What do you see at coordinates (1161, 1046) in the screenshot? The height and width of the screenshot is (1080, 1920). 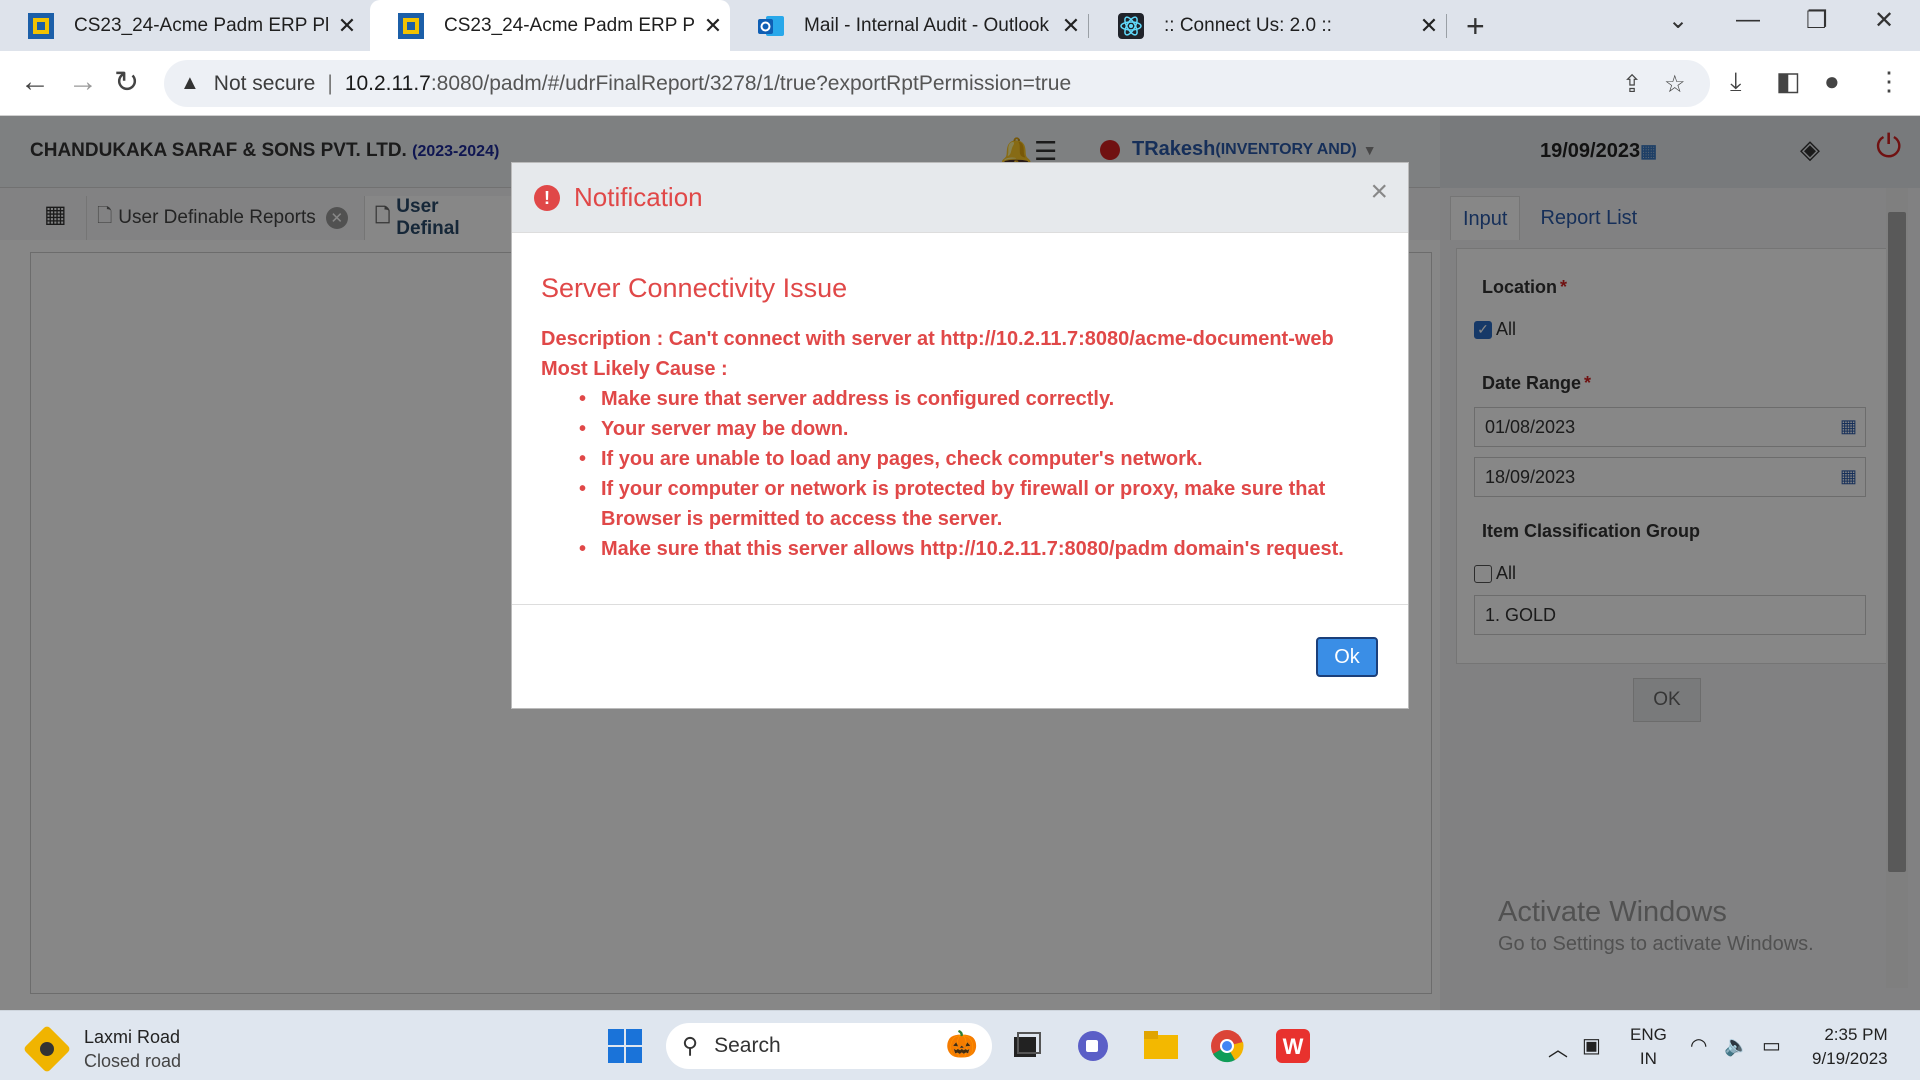 I see `file-explorer-icon` at bounding box center [1161, 1046].